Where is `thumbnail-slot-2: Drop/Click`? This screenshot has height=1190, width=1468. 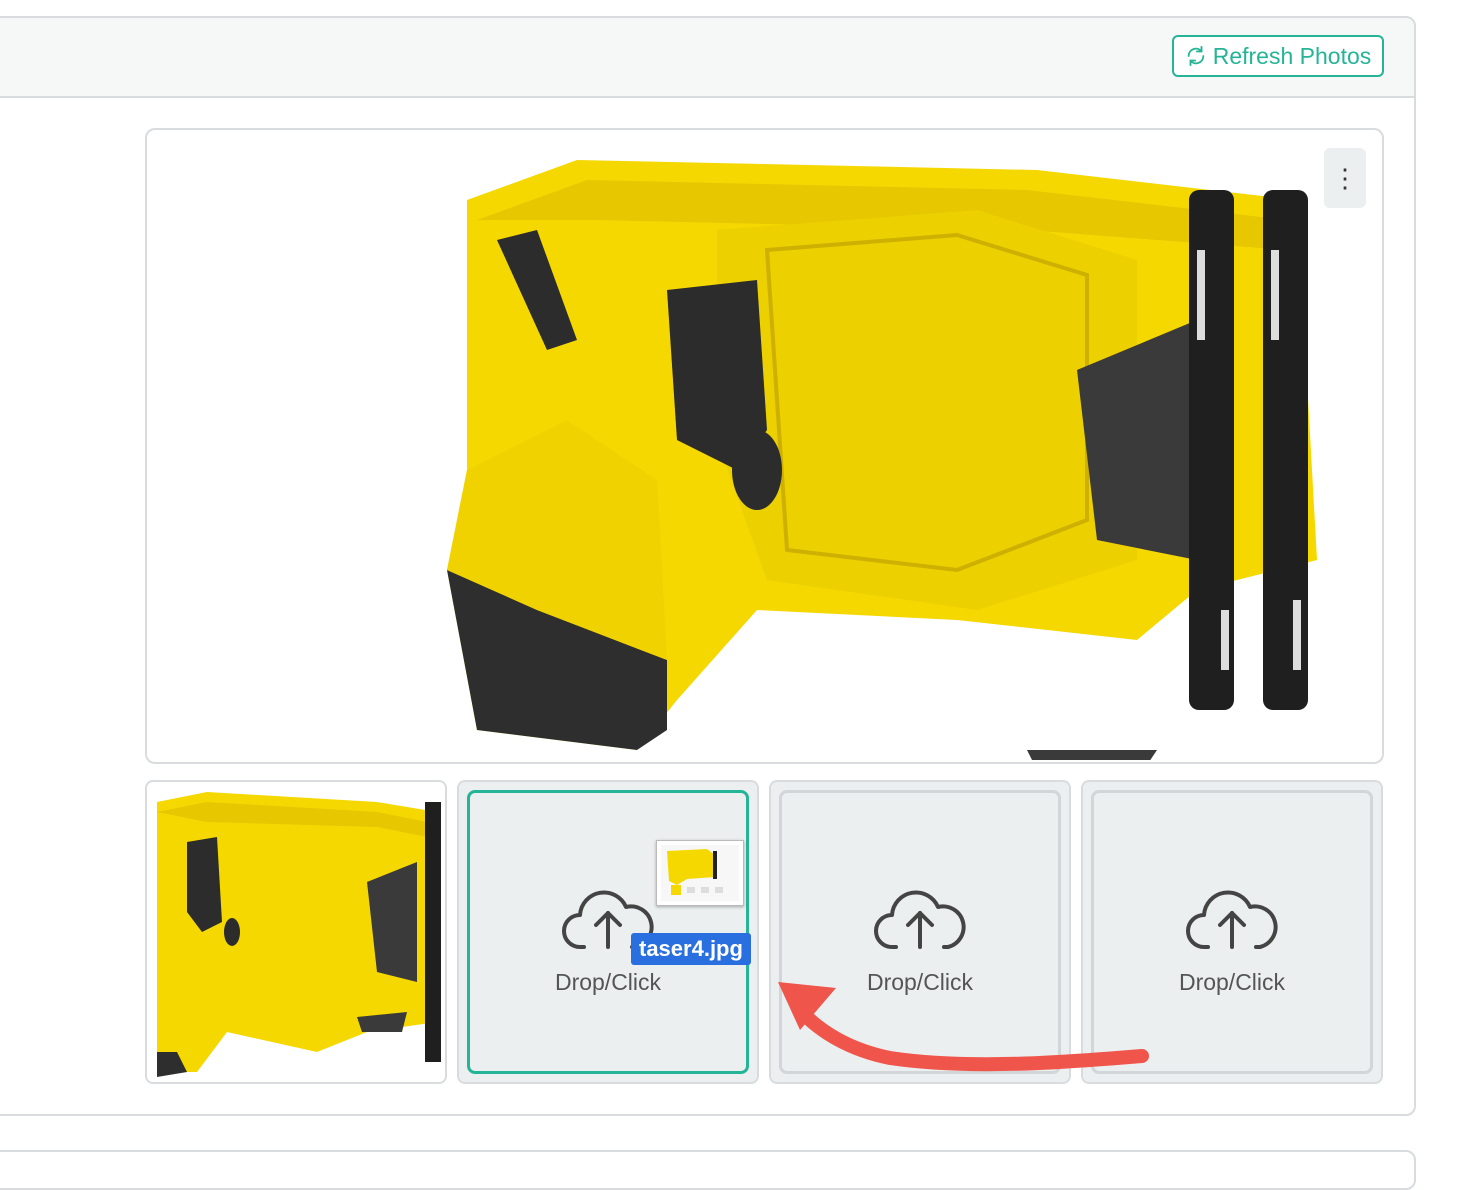 thumbnail-slot-2: Drop/Click is located at coordinates (608, 932).